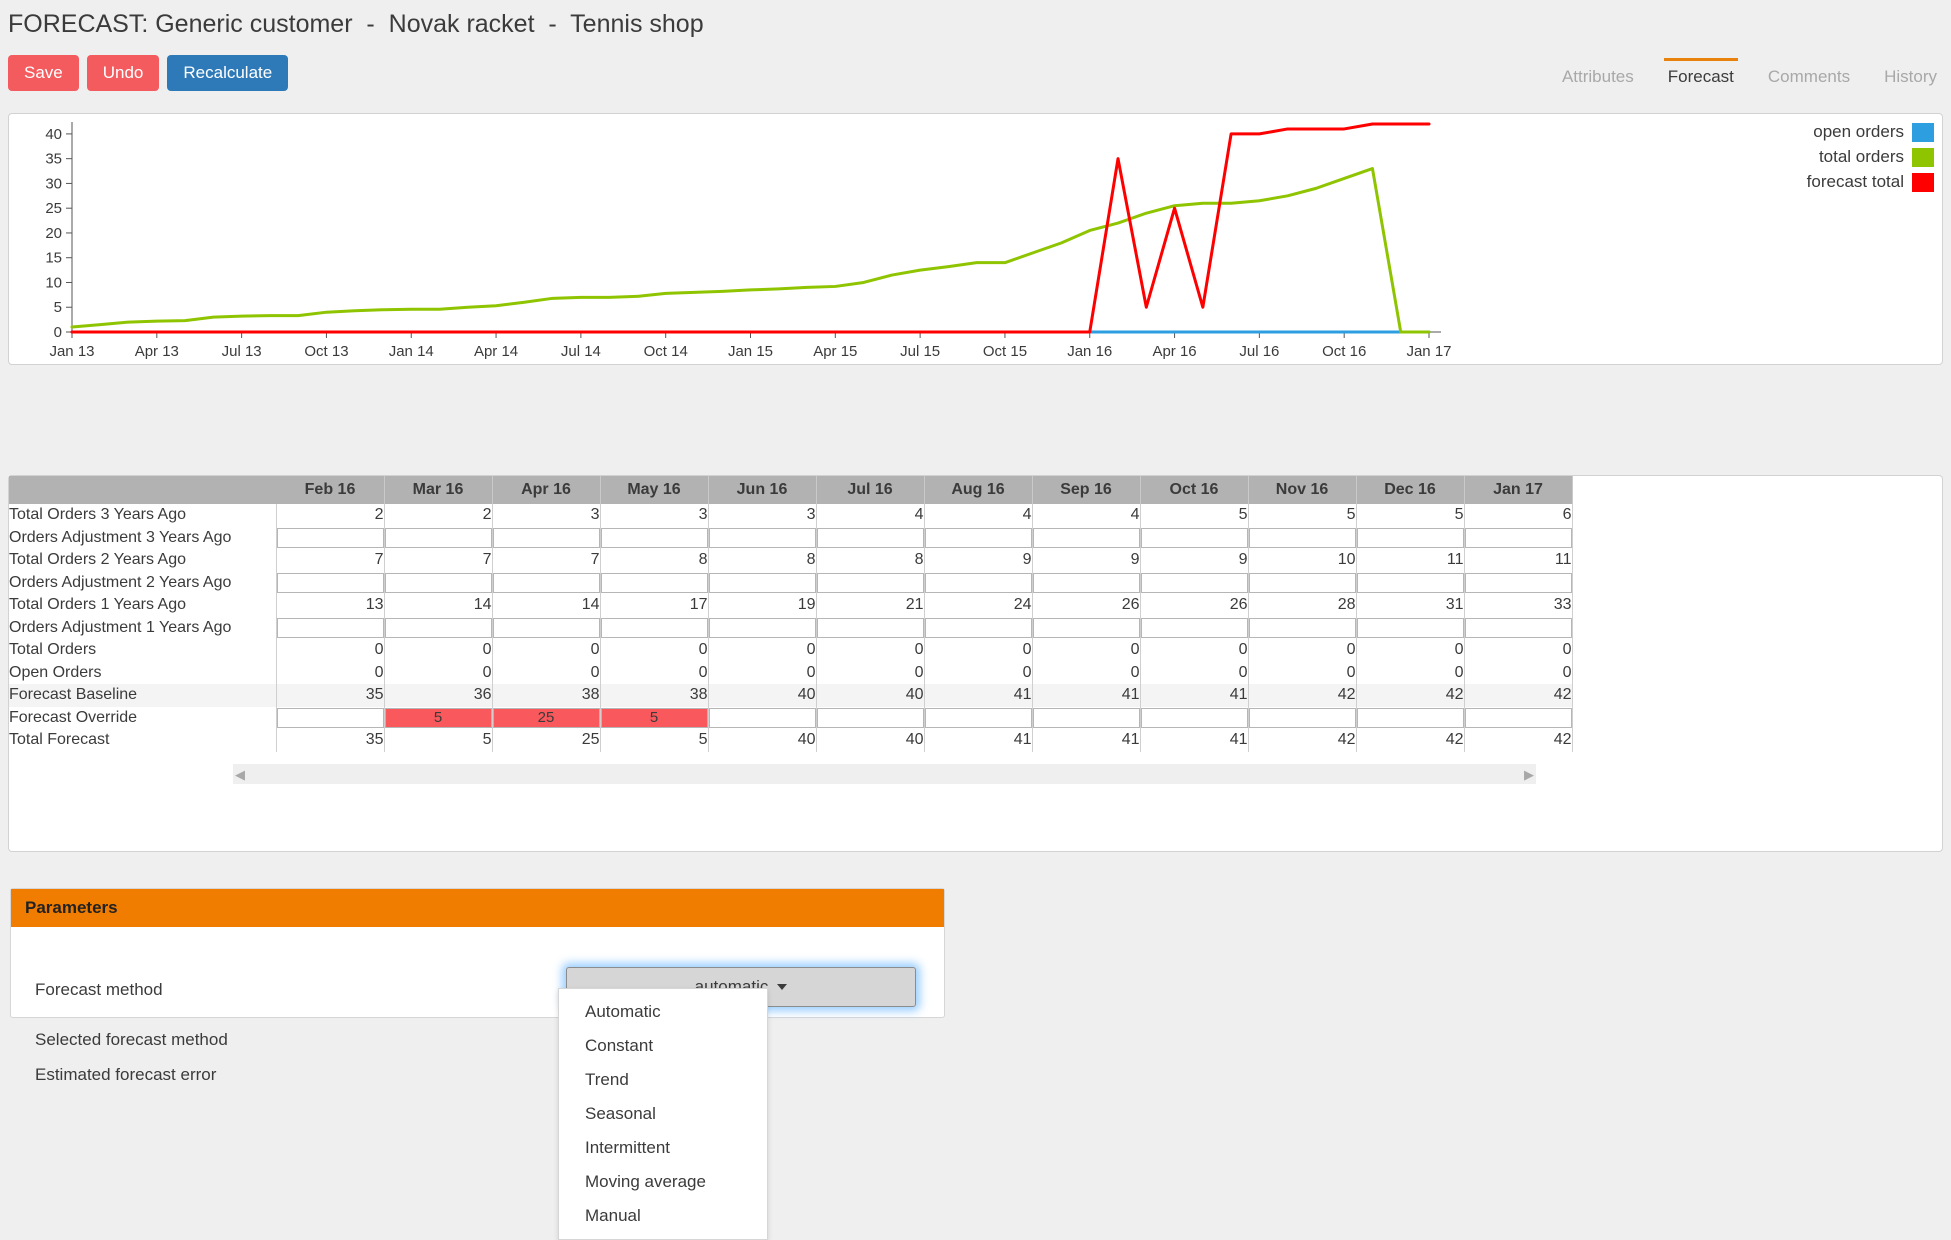 Image resolution: width=1951 pixels, height=1240 pixels. Describe the element at coordinates (43, 73) in the screenshot. I see `save-button: Save` at that location.